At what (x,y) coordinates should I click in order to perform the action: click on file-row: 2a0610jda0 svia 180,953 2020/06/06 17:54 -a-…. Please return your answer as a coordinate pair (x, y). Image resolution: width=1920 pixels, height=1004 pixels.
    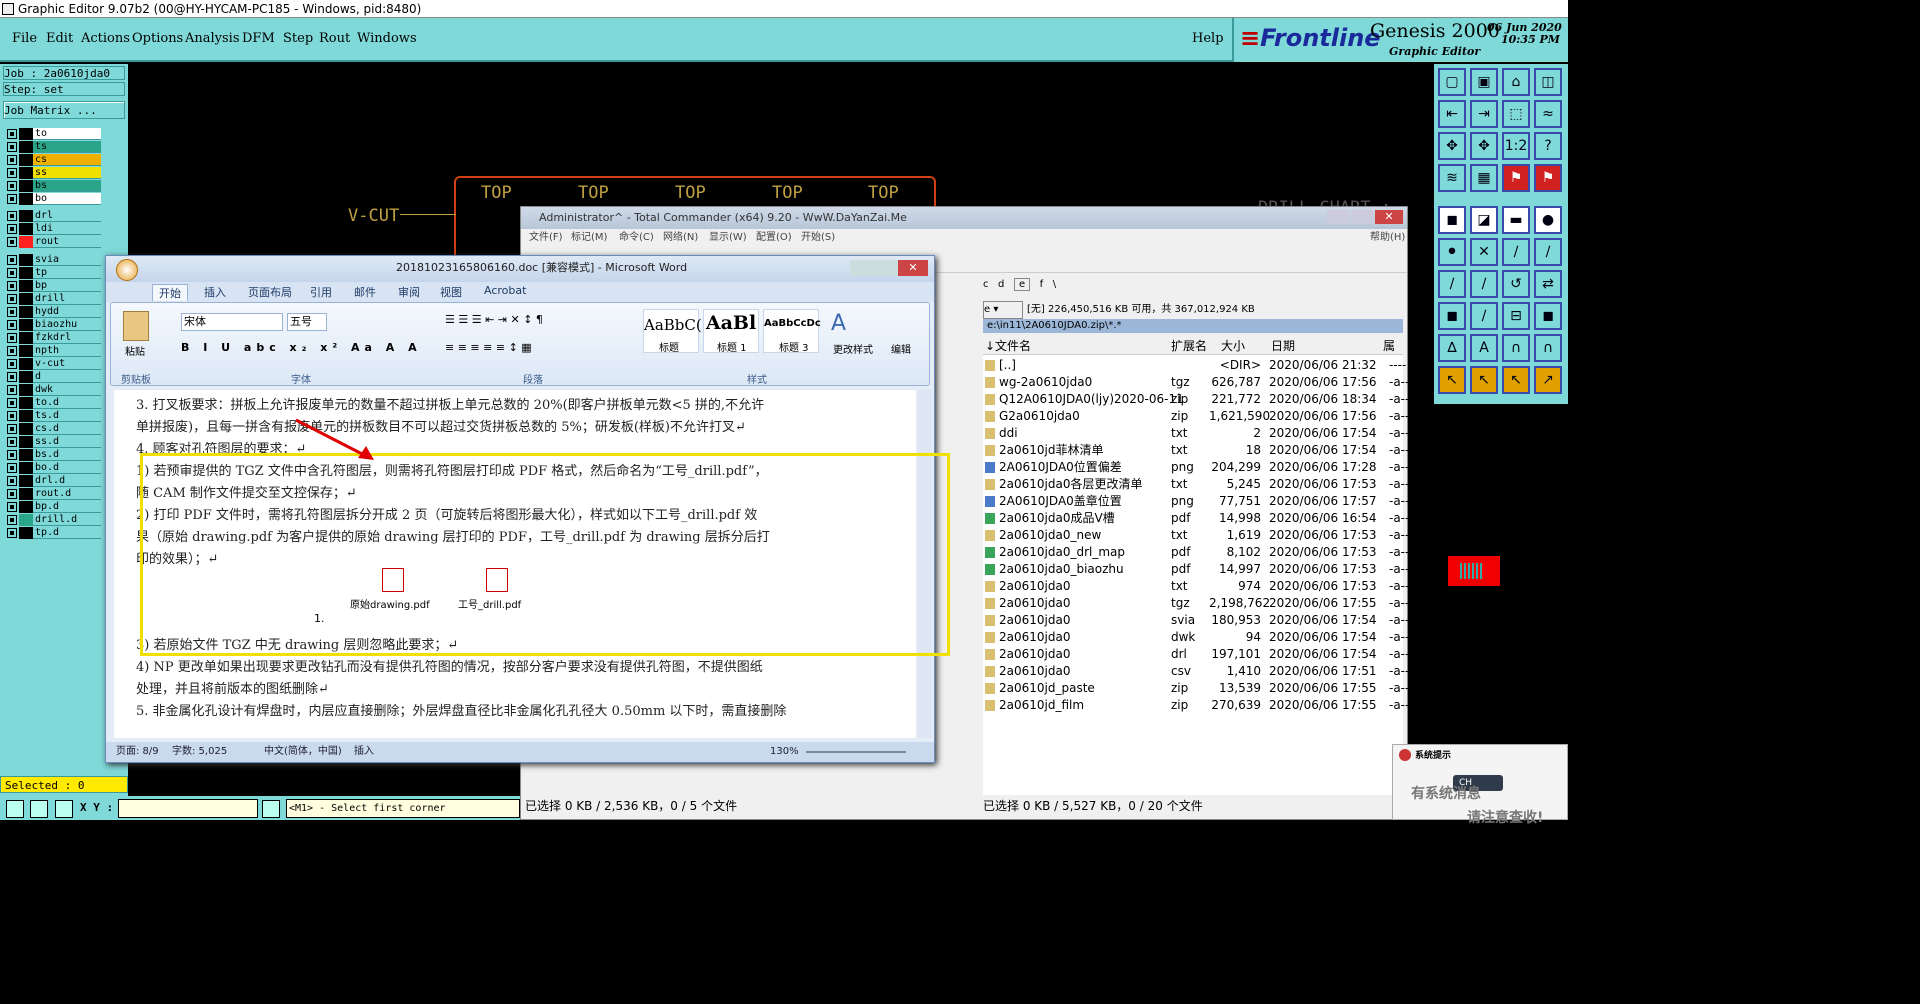
    Looking at the image, I should click on (1196, 620).